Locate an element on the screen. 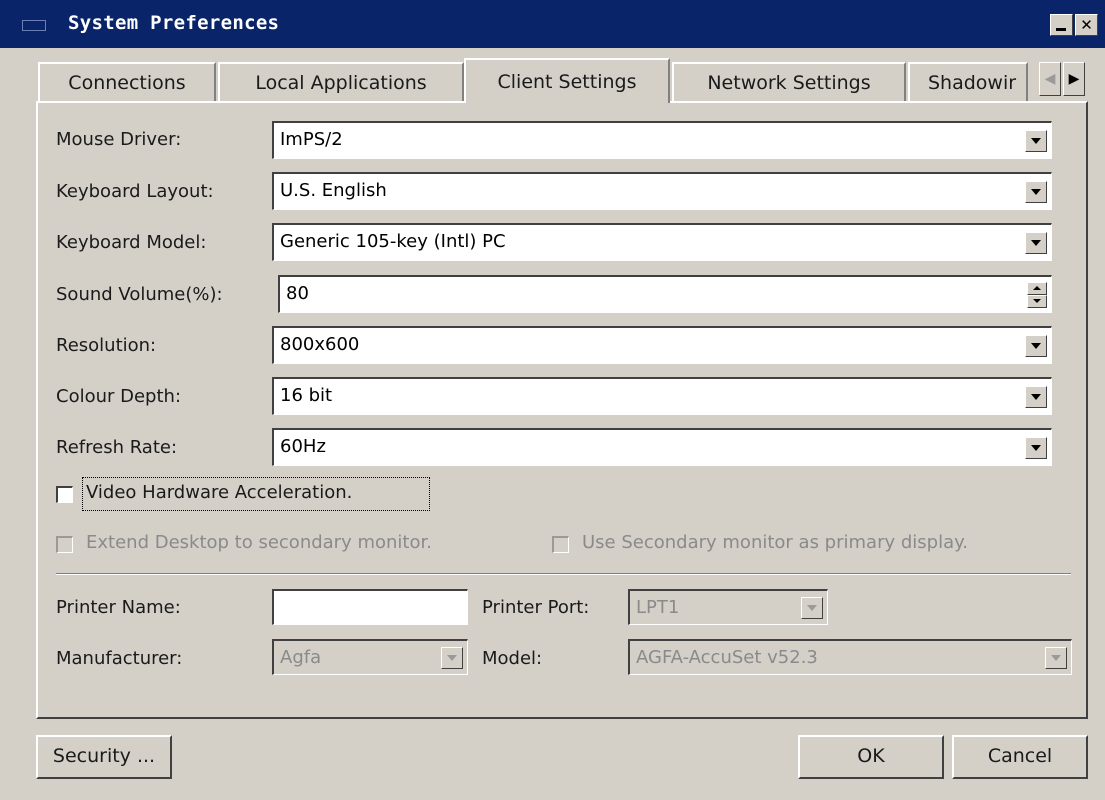  printer-port-select: LPT1 is located at coordinates (728, 607).